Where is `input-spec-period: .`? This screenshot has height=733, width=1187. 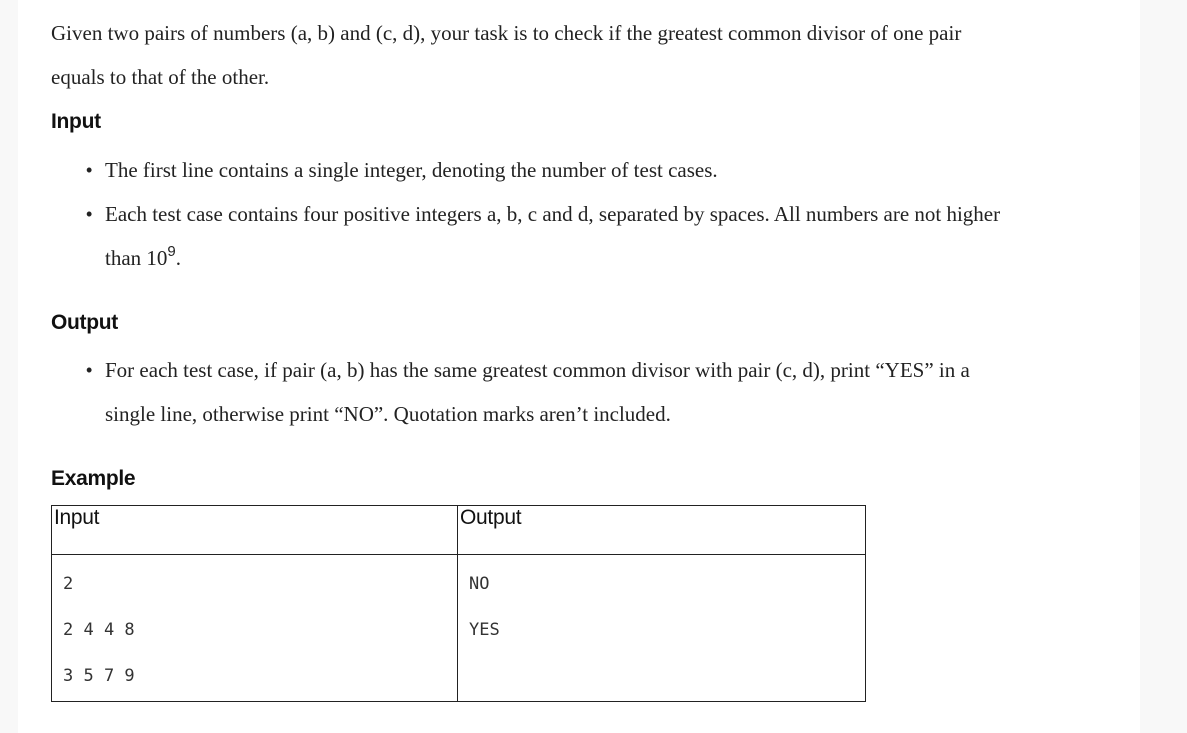
input-spec-period: . is located at coordinates (178, 258).